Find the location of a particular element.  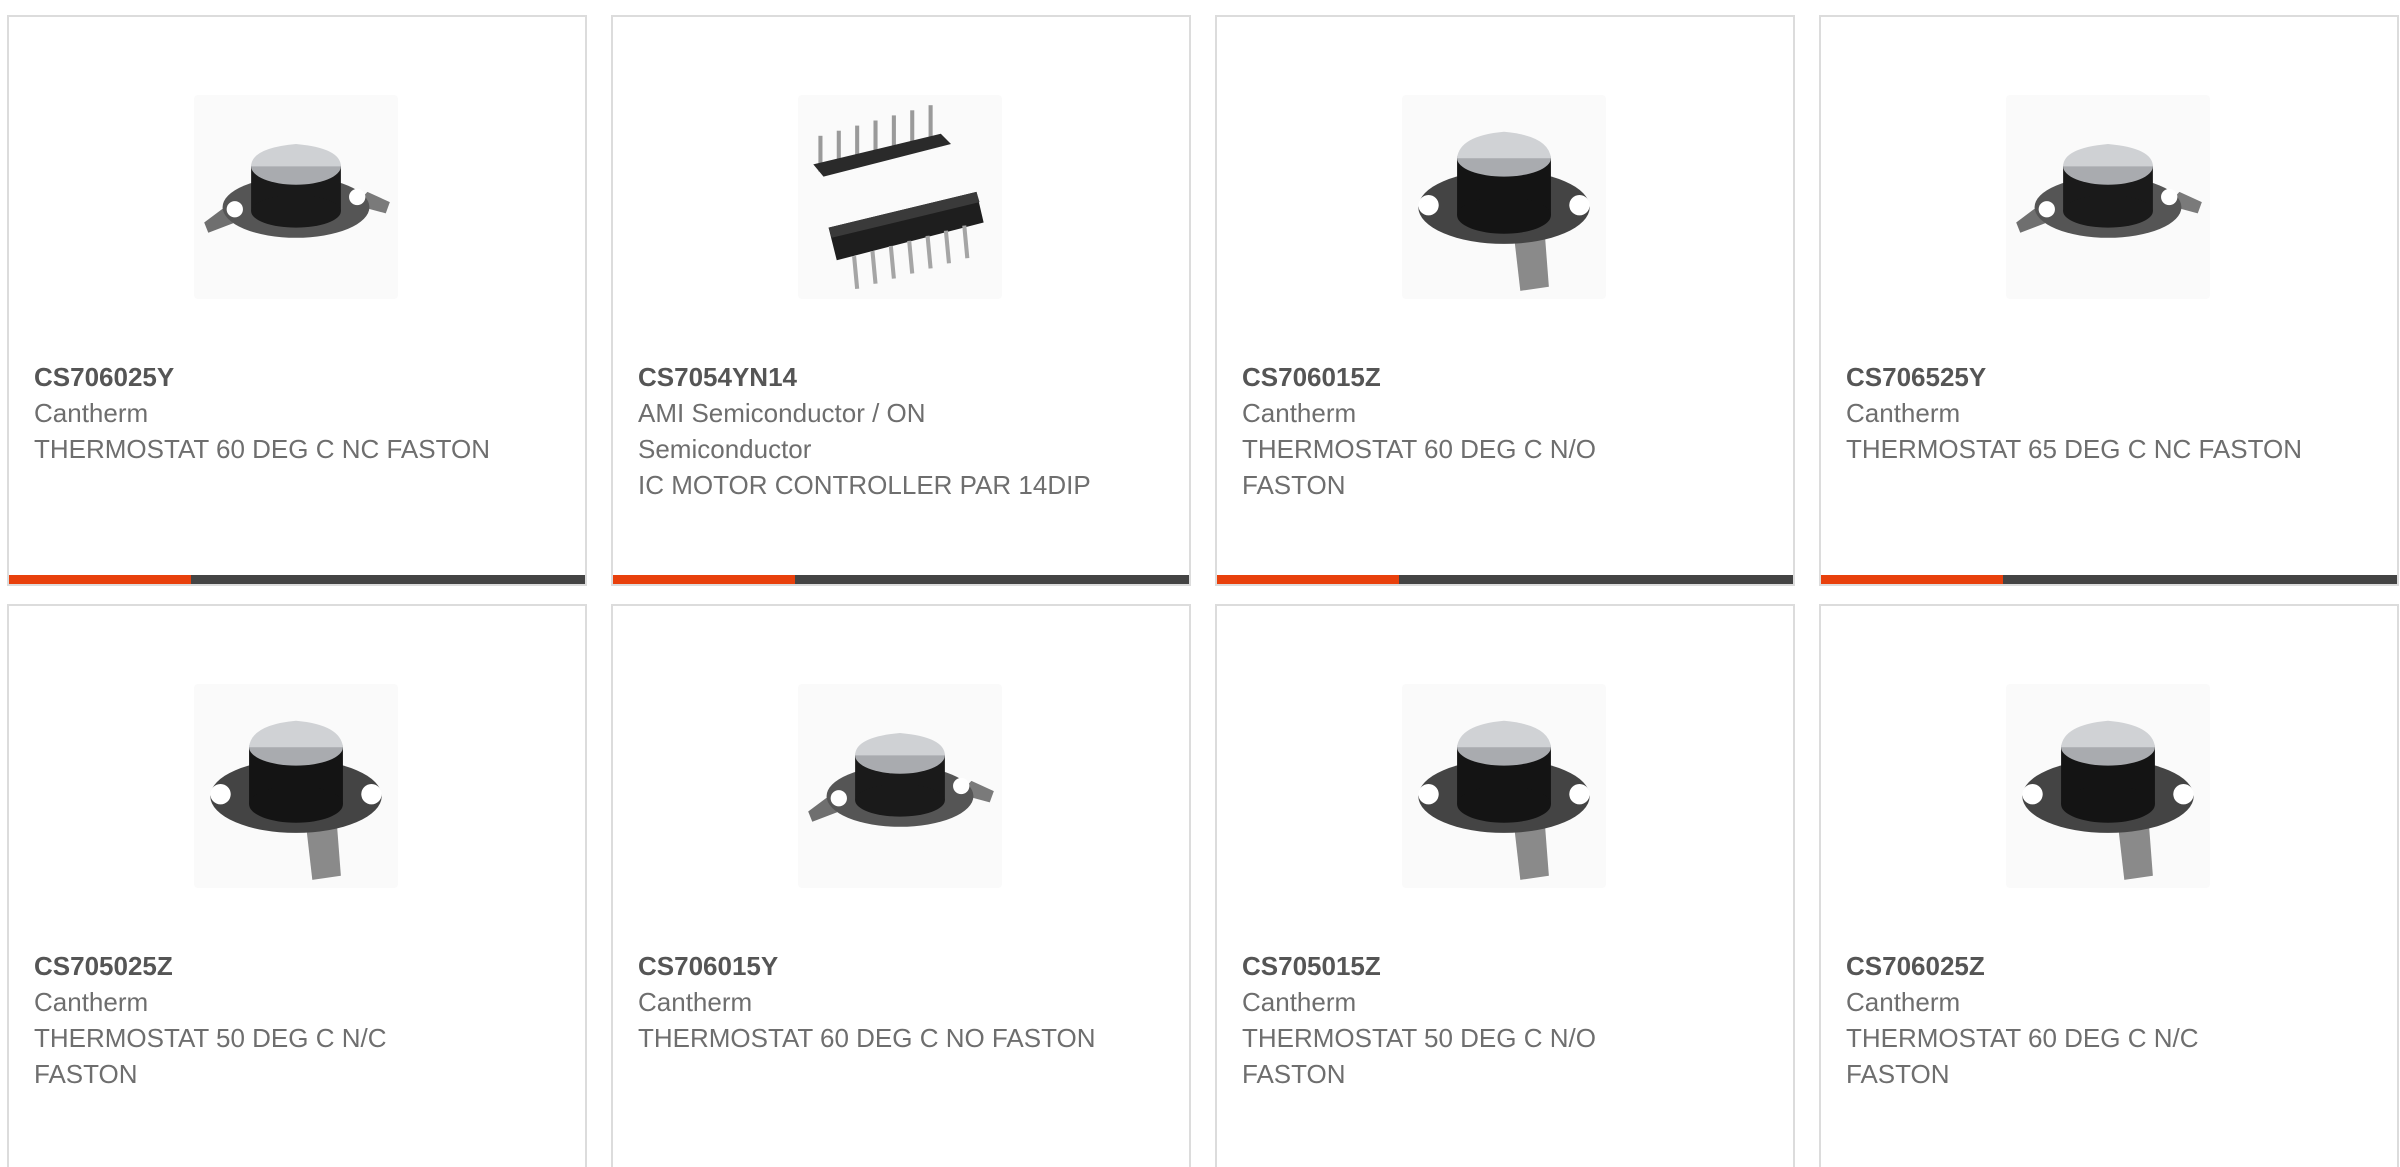

part-number: CS706525Y is located at coordinates (2076, 377).